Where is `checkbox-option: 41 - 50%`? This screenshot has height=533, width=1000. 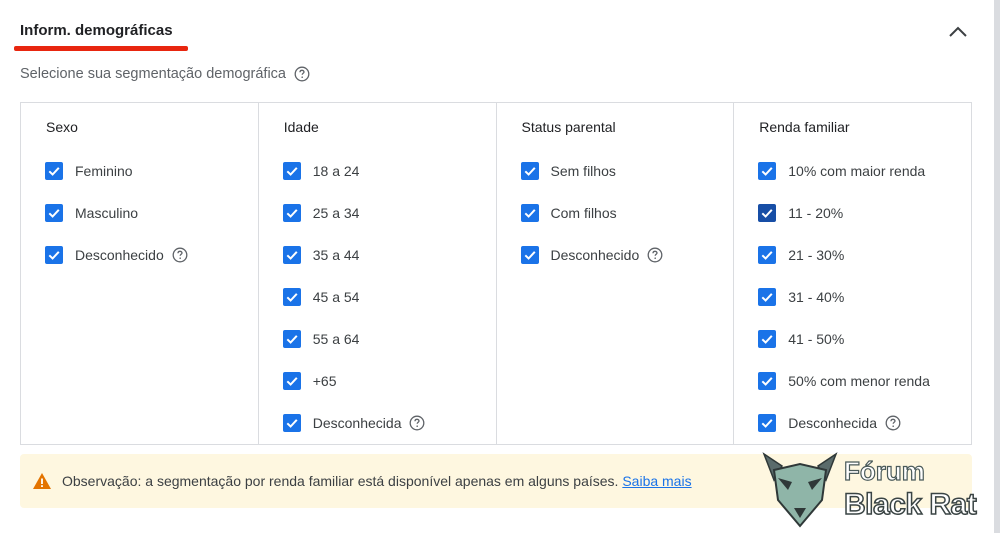
checkbox-option: 41 - 50% is located at coordinates (801, 339).